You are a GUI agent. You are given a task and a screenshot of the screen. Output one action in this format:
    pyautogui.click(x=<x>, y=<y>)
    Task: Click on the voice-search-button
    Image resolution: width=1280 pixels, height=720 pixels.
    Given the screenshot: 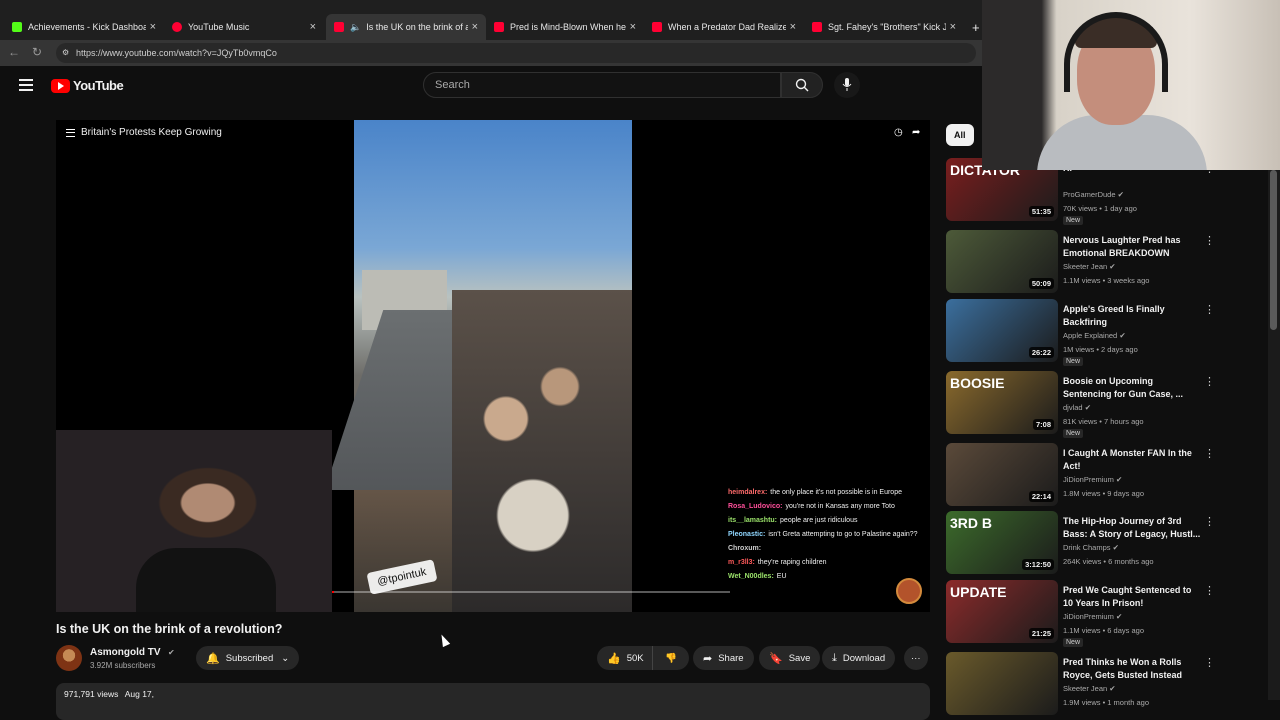 What is the action you would take?
    pyautogui.click(x=847, y=85)
    